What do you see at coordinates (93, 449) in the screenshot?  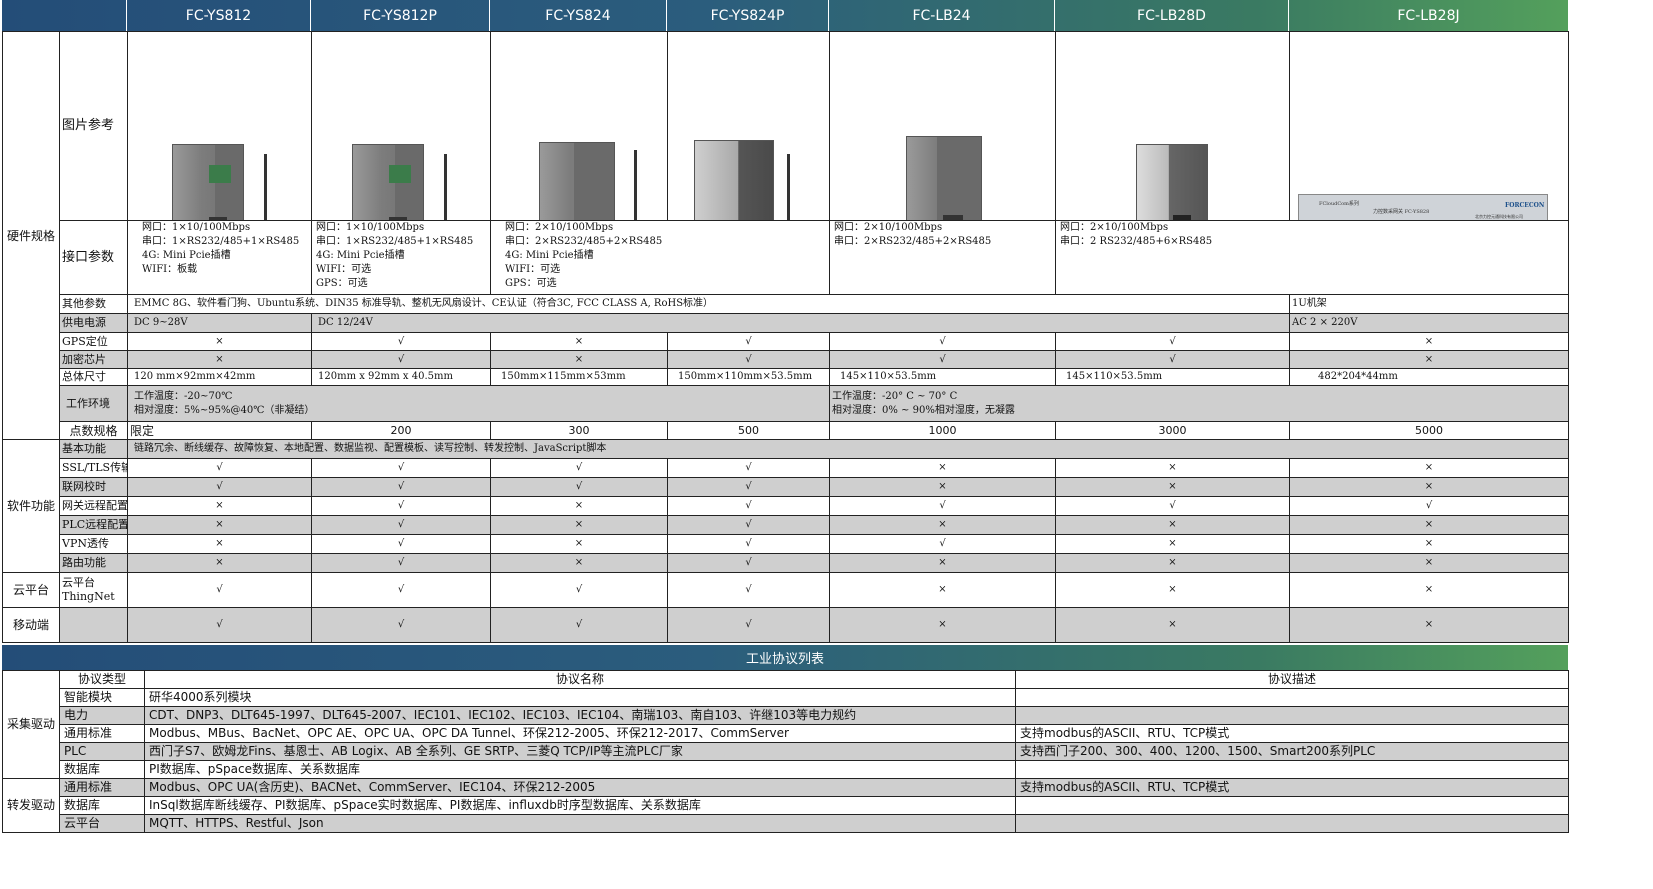 I see `row-label-basic: 基本功能` at bounding box center [93, 449].